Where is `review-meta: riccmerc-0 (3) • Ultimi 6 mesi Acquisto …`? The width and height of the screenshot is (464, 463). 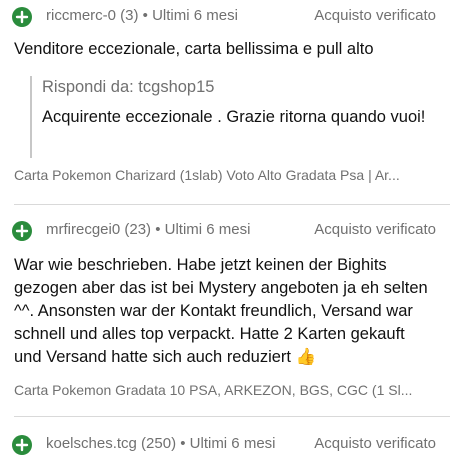 review-meta: riccmerc-0 (3) • Ultimi 6 mesi Acquisto … is located at coordinates (232, 16).